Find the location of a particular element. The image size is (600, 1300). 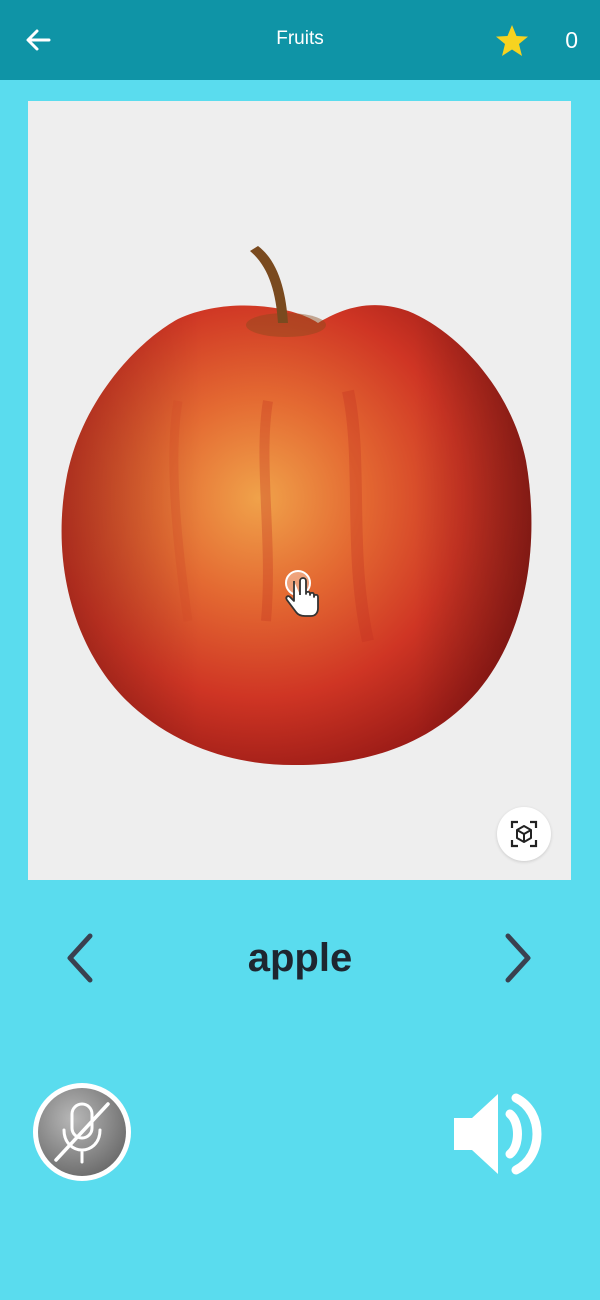

next-button is located at coordinates (518, 958).